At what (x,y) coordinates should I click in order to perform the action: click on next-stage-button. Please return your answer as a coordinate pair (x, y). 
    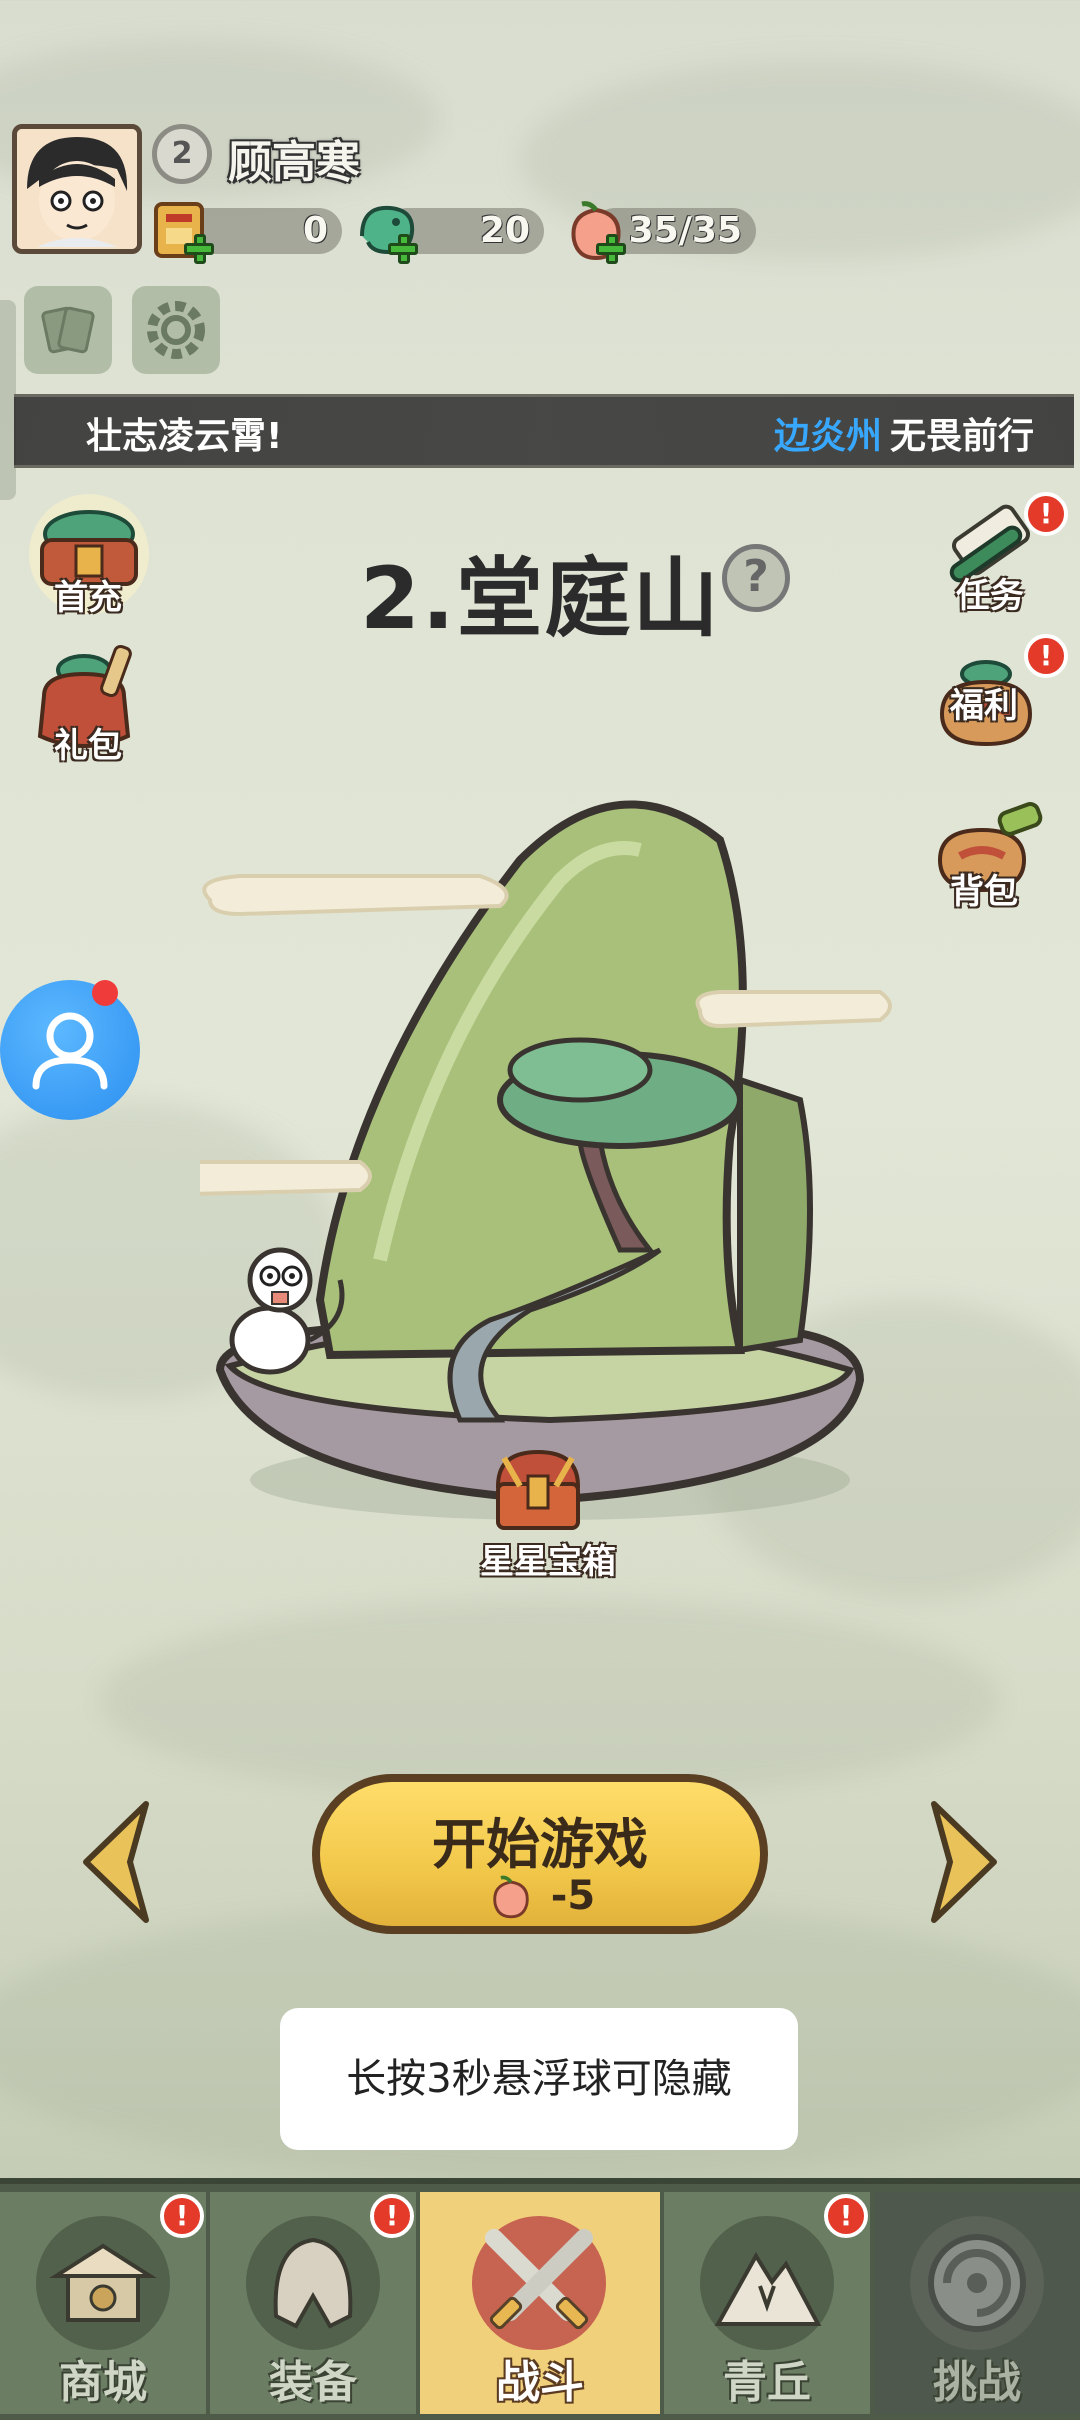
    Looking at the image, I should click on (964, 1862).